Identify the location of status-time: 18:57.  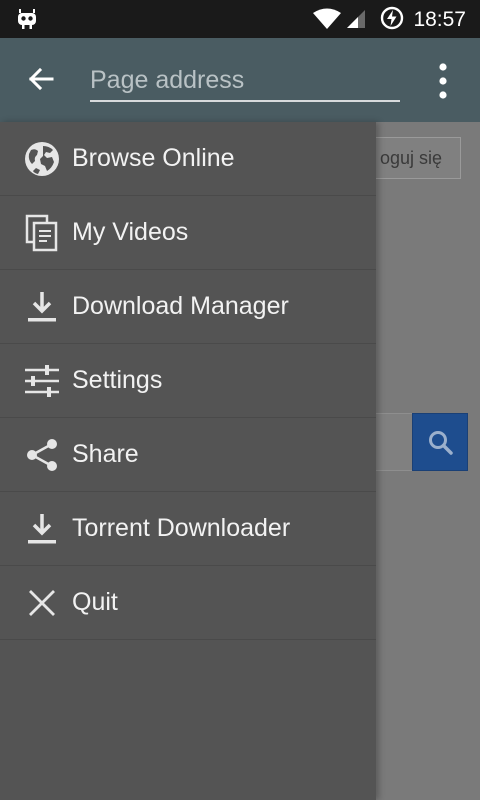
(439, 19).